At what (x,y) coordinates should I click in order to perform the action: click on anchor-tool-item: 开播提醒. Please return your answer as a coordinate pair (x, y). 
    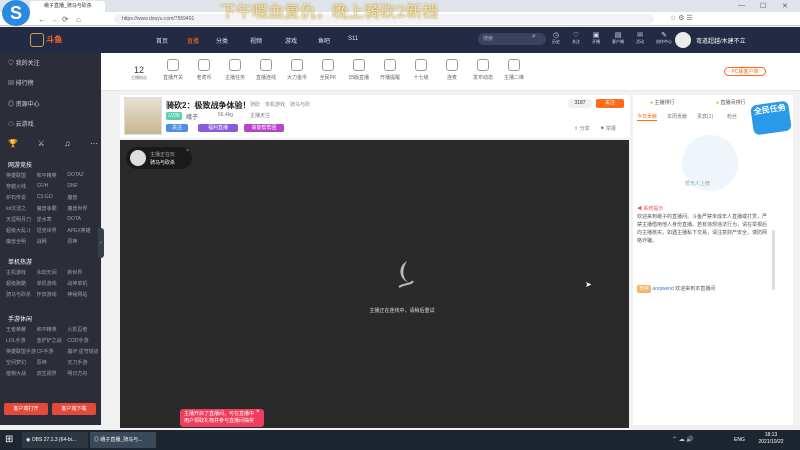
    Looking at the image, I should click on (390, 70).